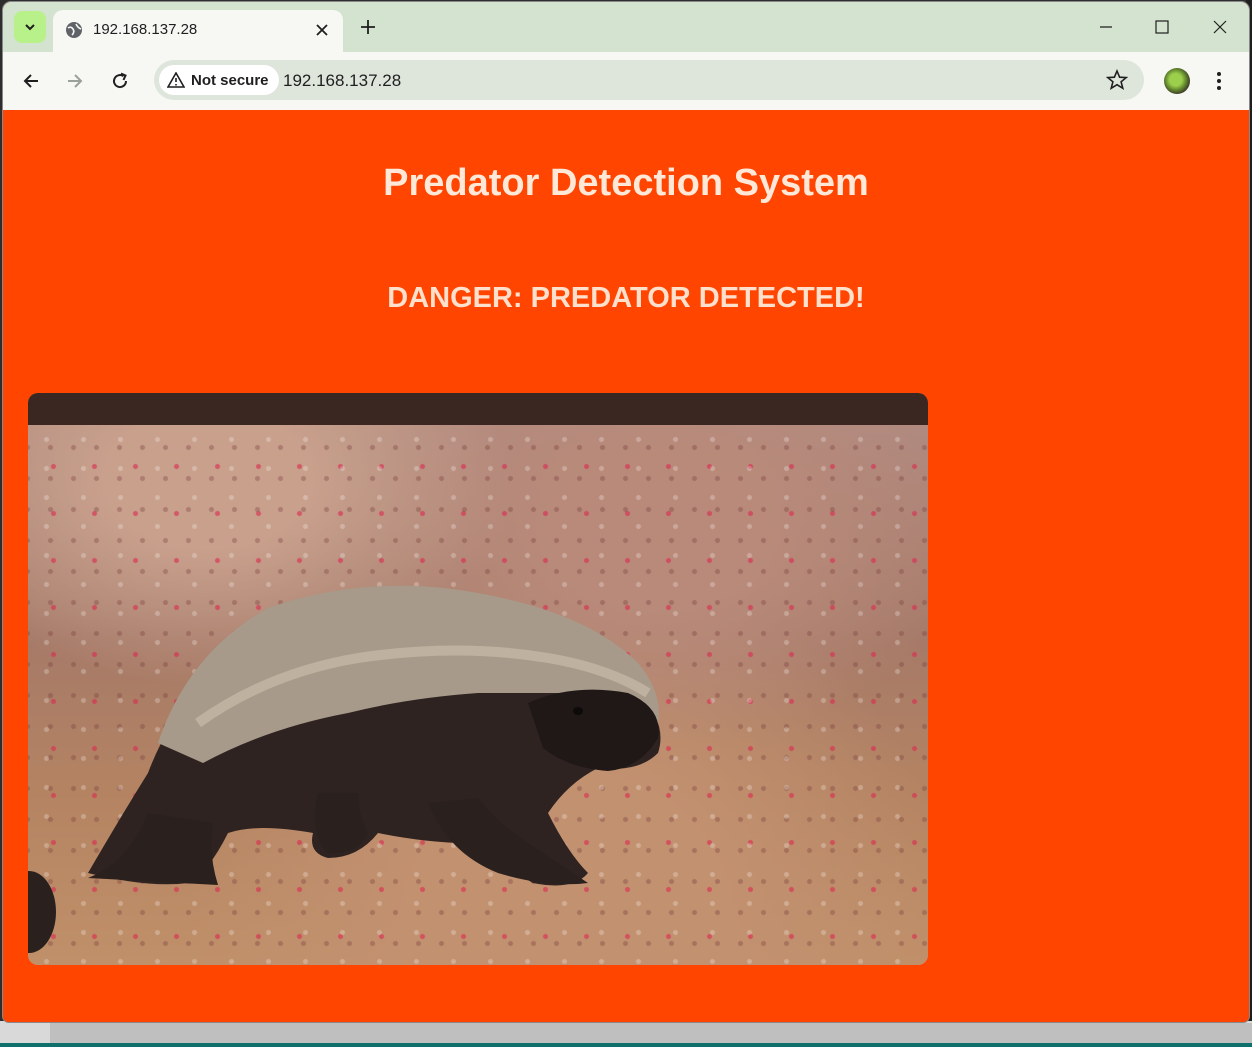 This screenshot has height=1047, width=1252. I want to click on forward-button, so click(75, 81).